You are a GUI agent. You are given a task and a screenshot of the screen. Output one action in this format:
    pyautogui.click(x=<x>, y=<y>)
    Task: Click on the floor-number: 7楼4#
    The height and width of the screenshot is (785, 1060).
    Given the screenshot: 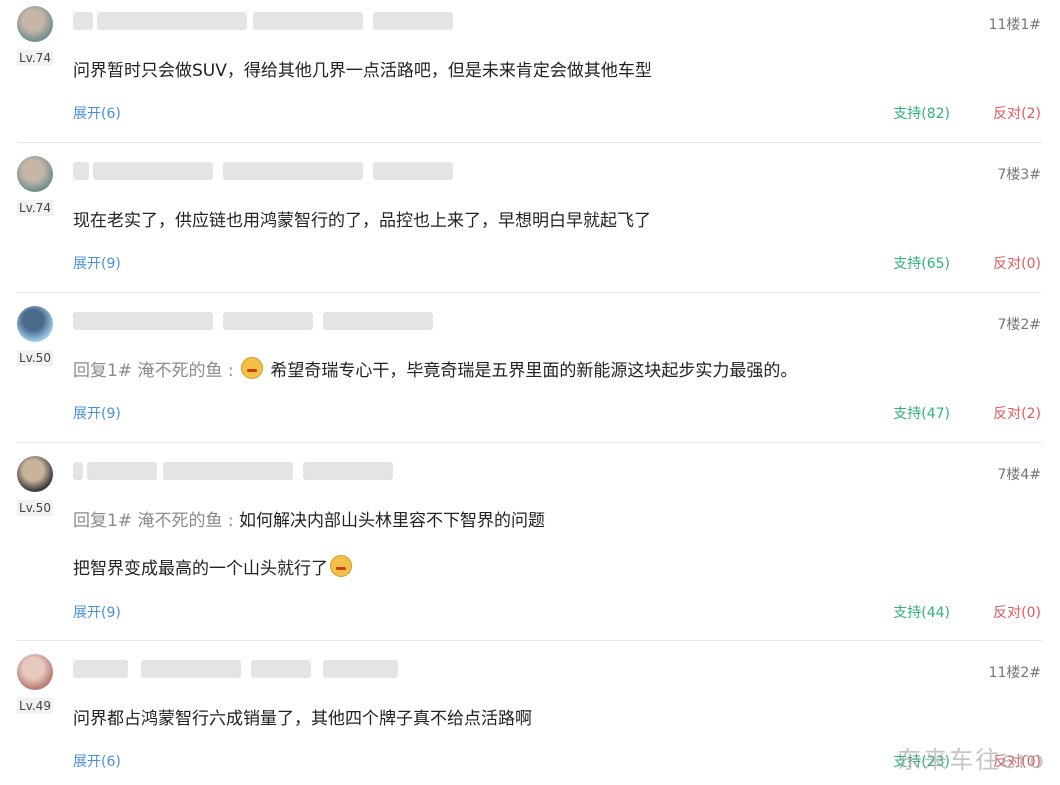 What is the action you would take?
    pyautogui.click(x=1019, y=475)
    